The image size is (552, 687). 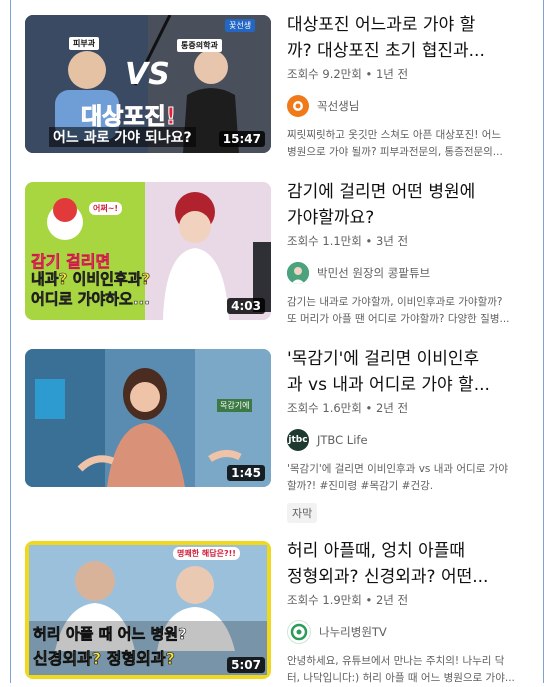 I want to click on thumbnail-line1: 허리 아플 때 어느 병원?, so click(x=110, y=634).